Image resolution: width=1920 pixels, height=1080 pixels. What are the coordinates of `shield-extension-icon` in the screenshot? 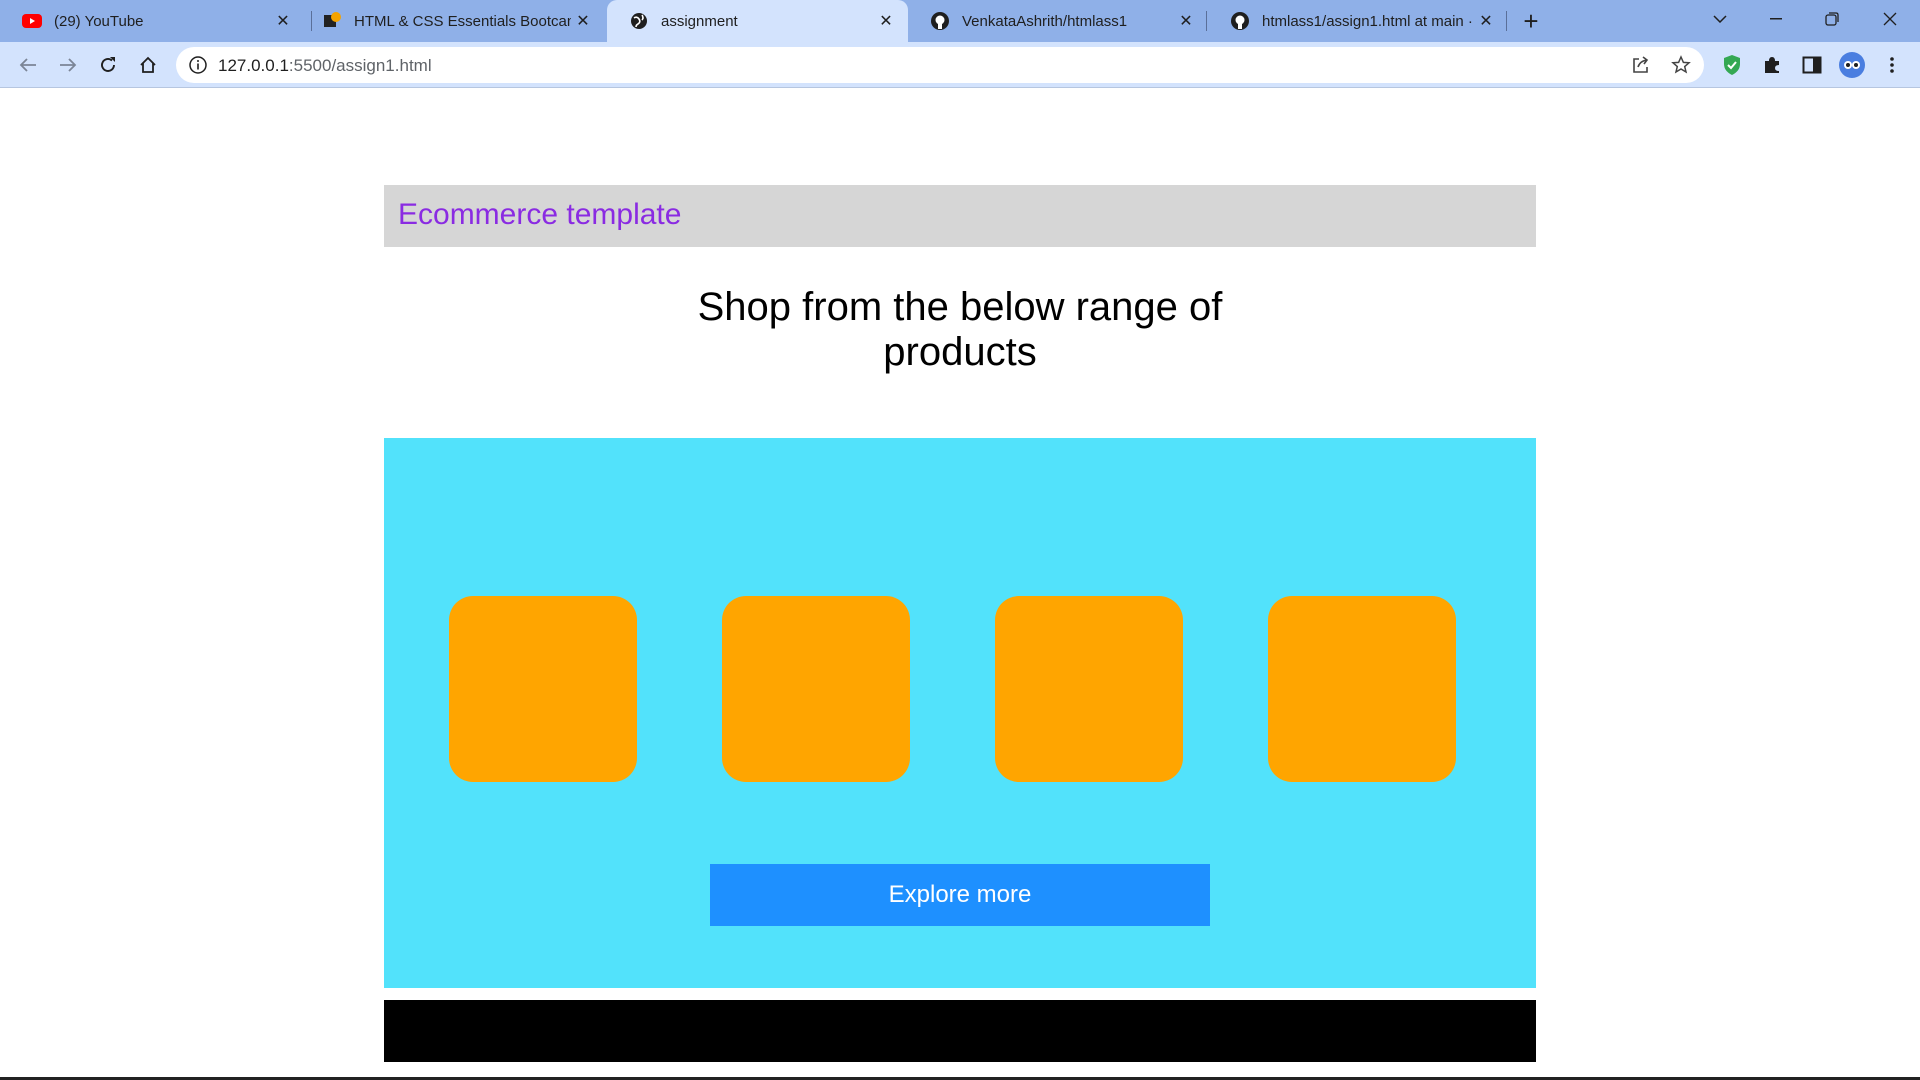 It's located at (1732, 65).